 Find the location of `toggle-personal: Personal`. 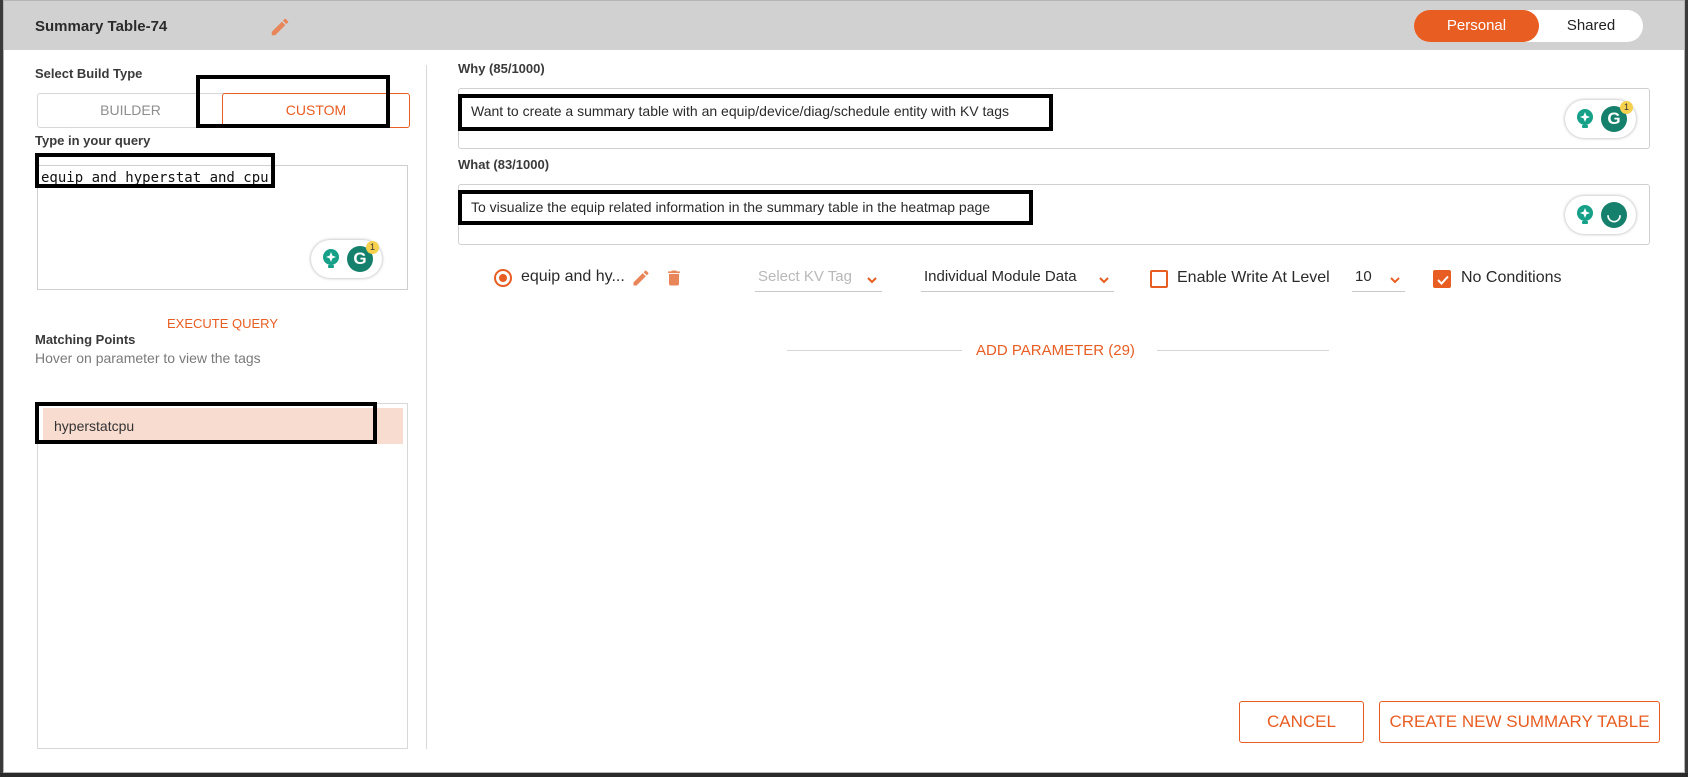

toggle-personal: Personal is located at coordinates (1476, 26).